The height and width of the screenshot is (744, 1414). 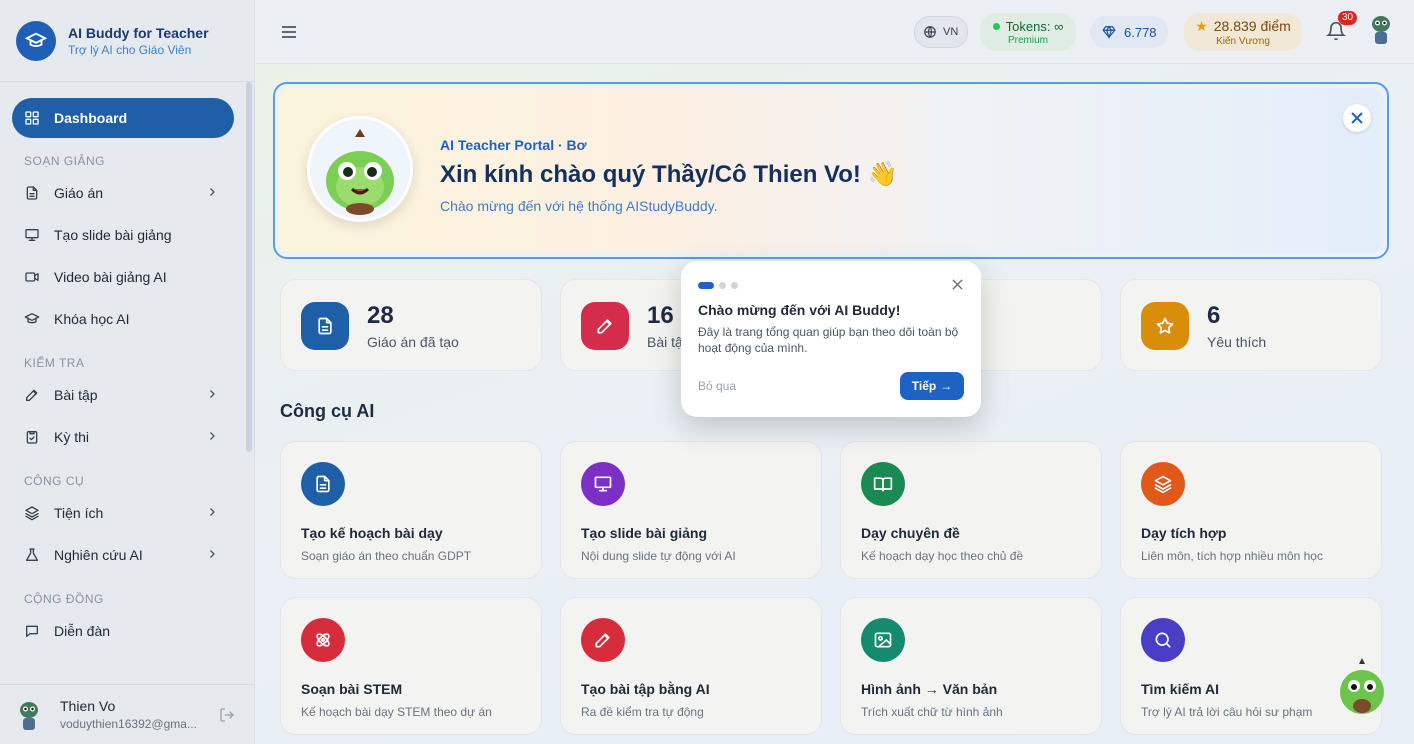 I want to click on star-icon: ★, so click(x=1201, y=25).